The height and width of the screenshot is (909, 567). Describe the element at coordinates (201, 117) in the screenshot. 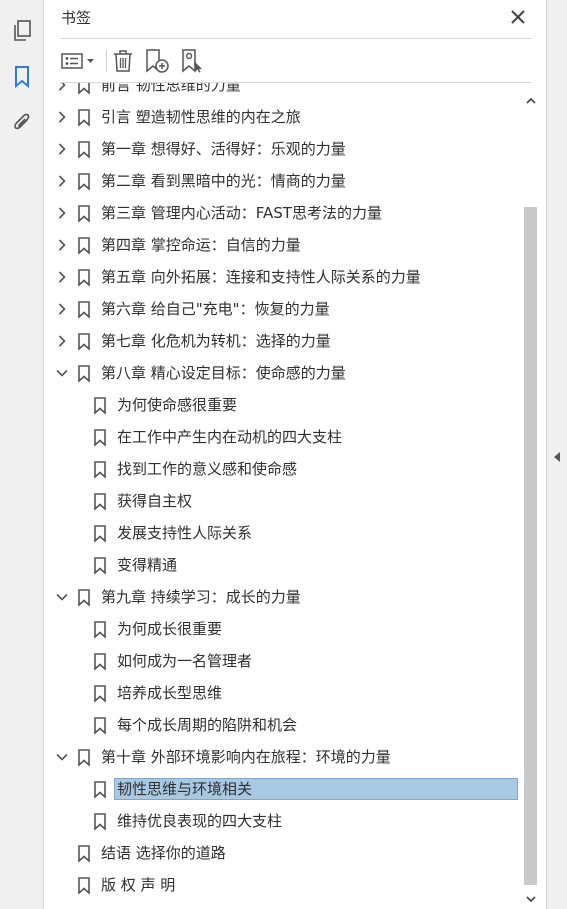

I see `bookmark-label: 引言 塑造韧性思维的内在之旅` at that location.